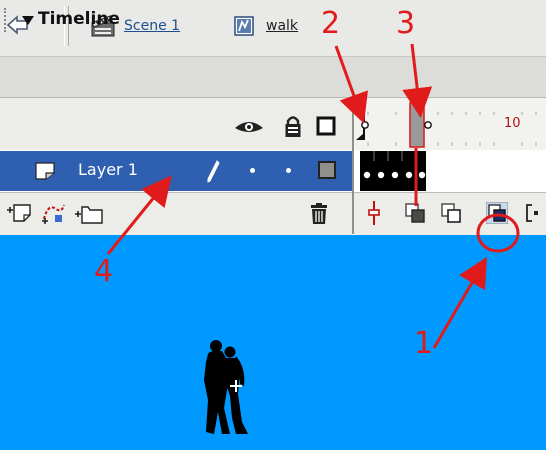 The width and height of the screenshot is (546, 450). I want to click on panel-grip-icon, so click(7, 20).